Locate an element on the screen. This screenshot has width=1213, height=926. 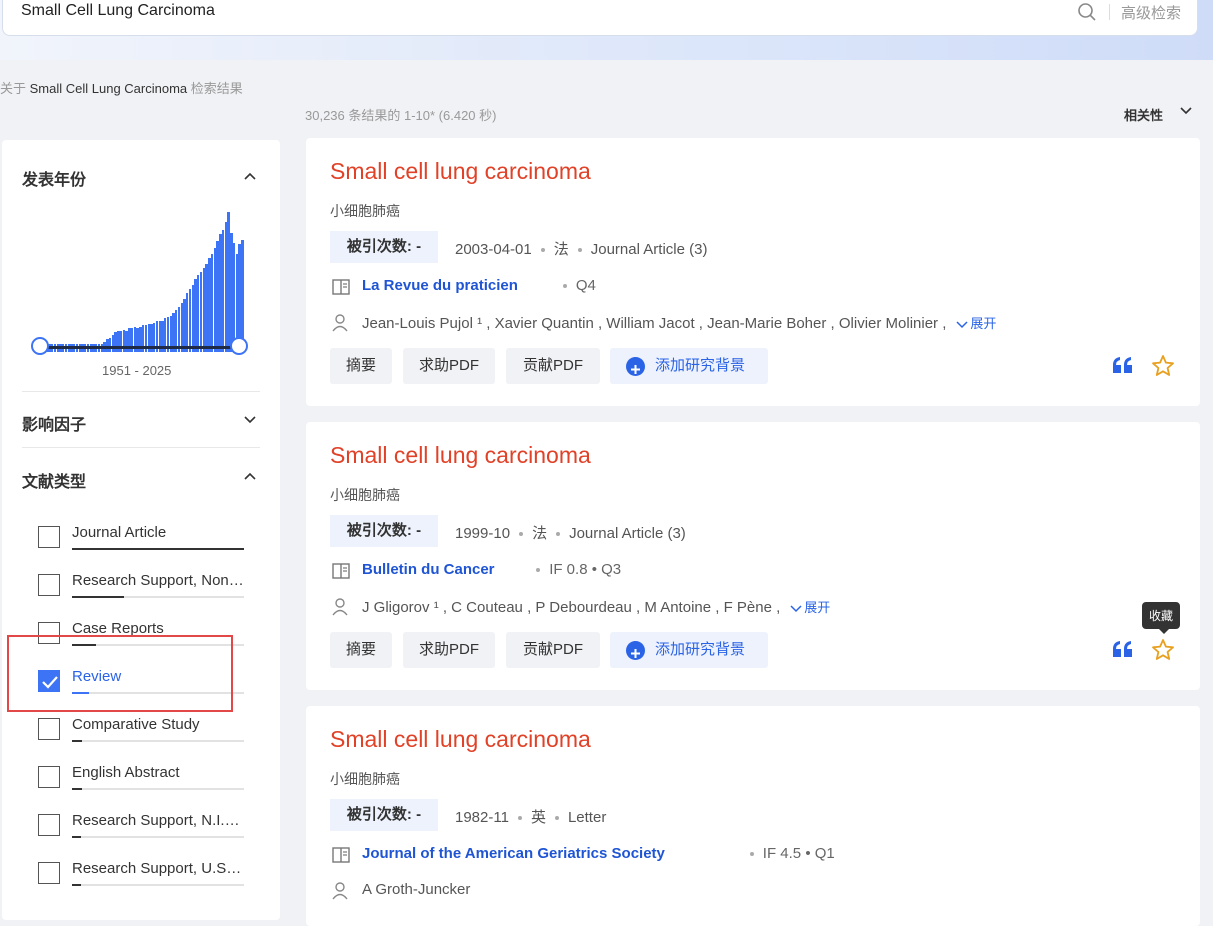
result-count: 30,236 条结果的 1-10* (6.420 秒) is located at coordinates (401, 115).